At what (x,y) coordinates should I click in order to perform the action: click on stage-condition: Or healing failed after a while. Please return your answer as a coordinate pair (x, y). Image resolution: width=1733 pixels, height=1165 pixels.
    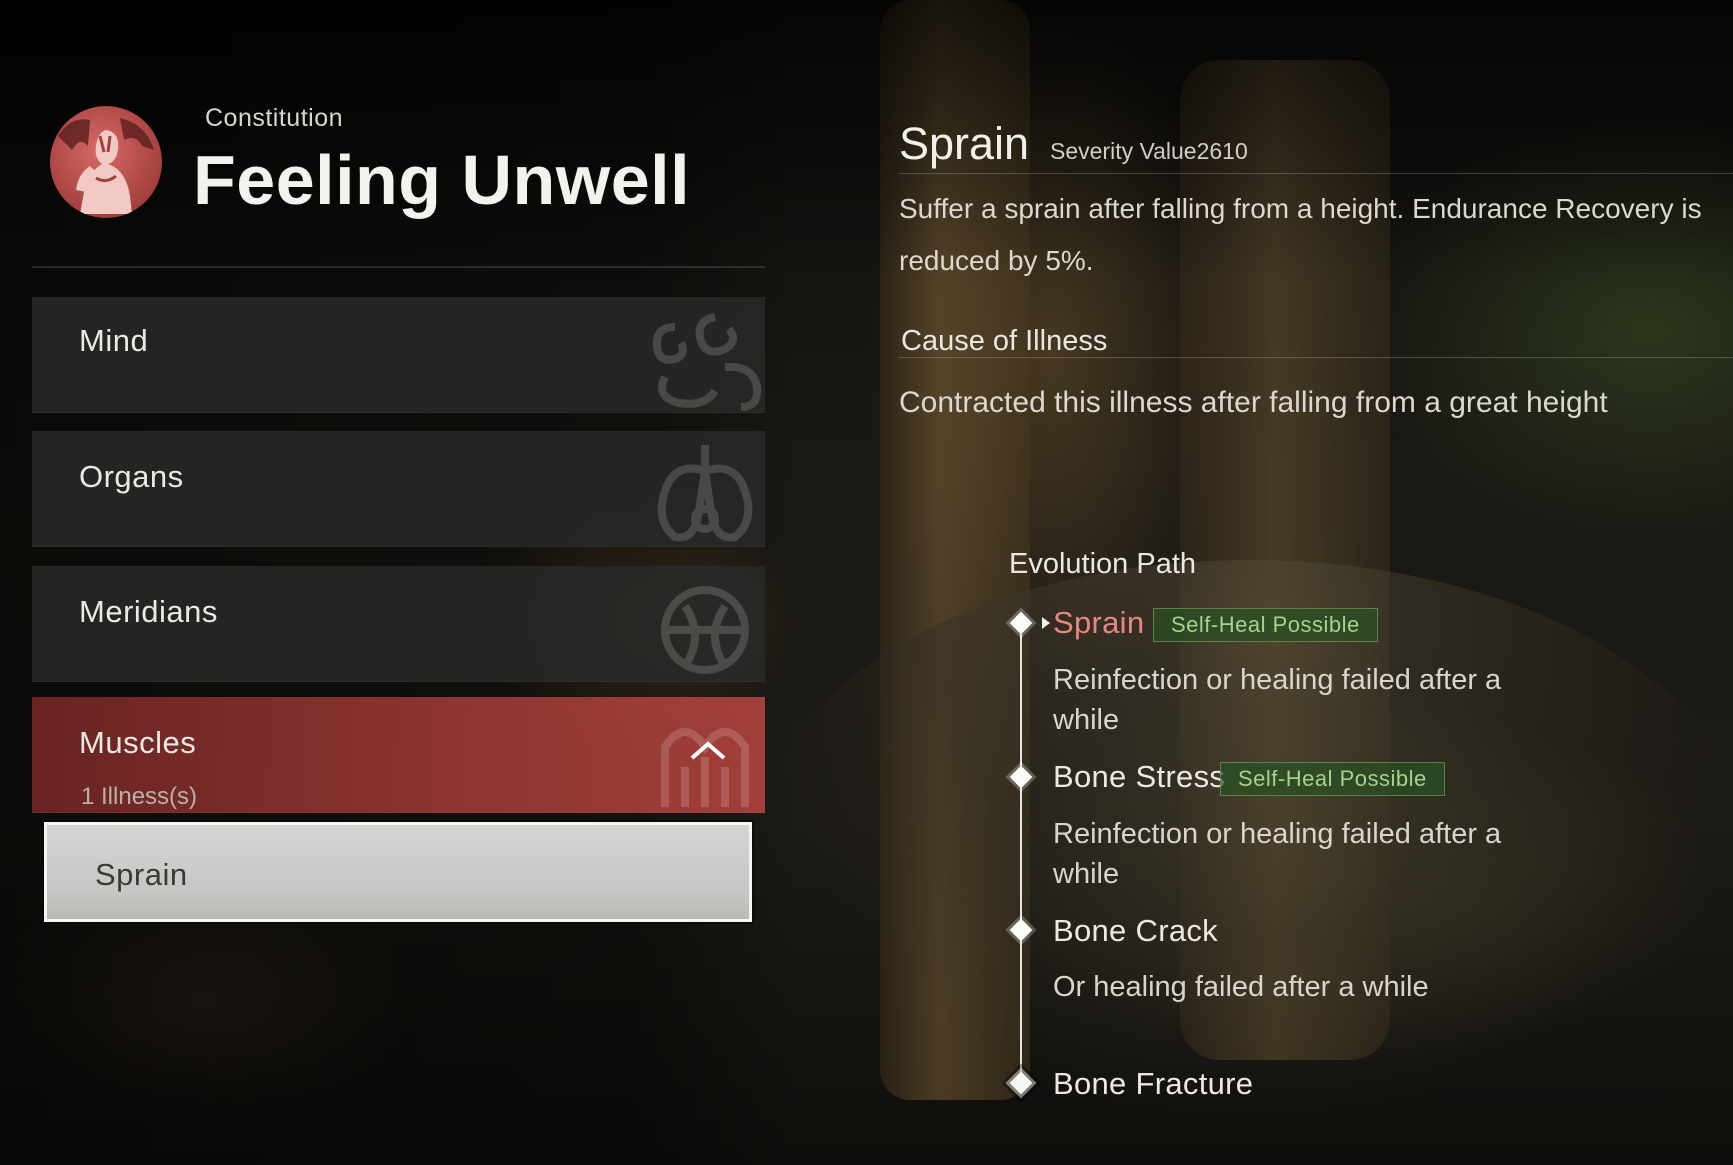
    Looking at the image, I should click on (1241, 987).